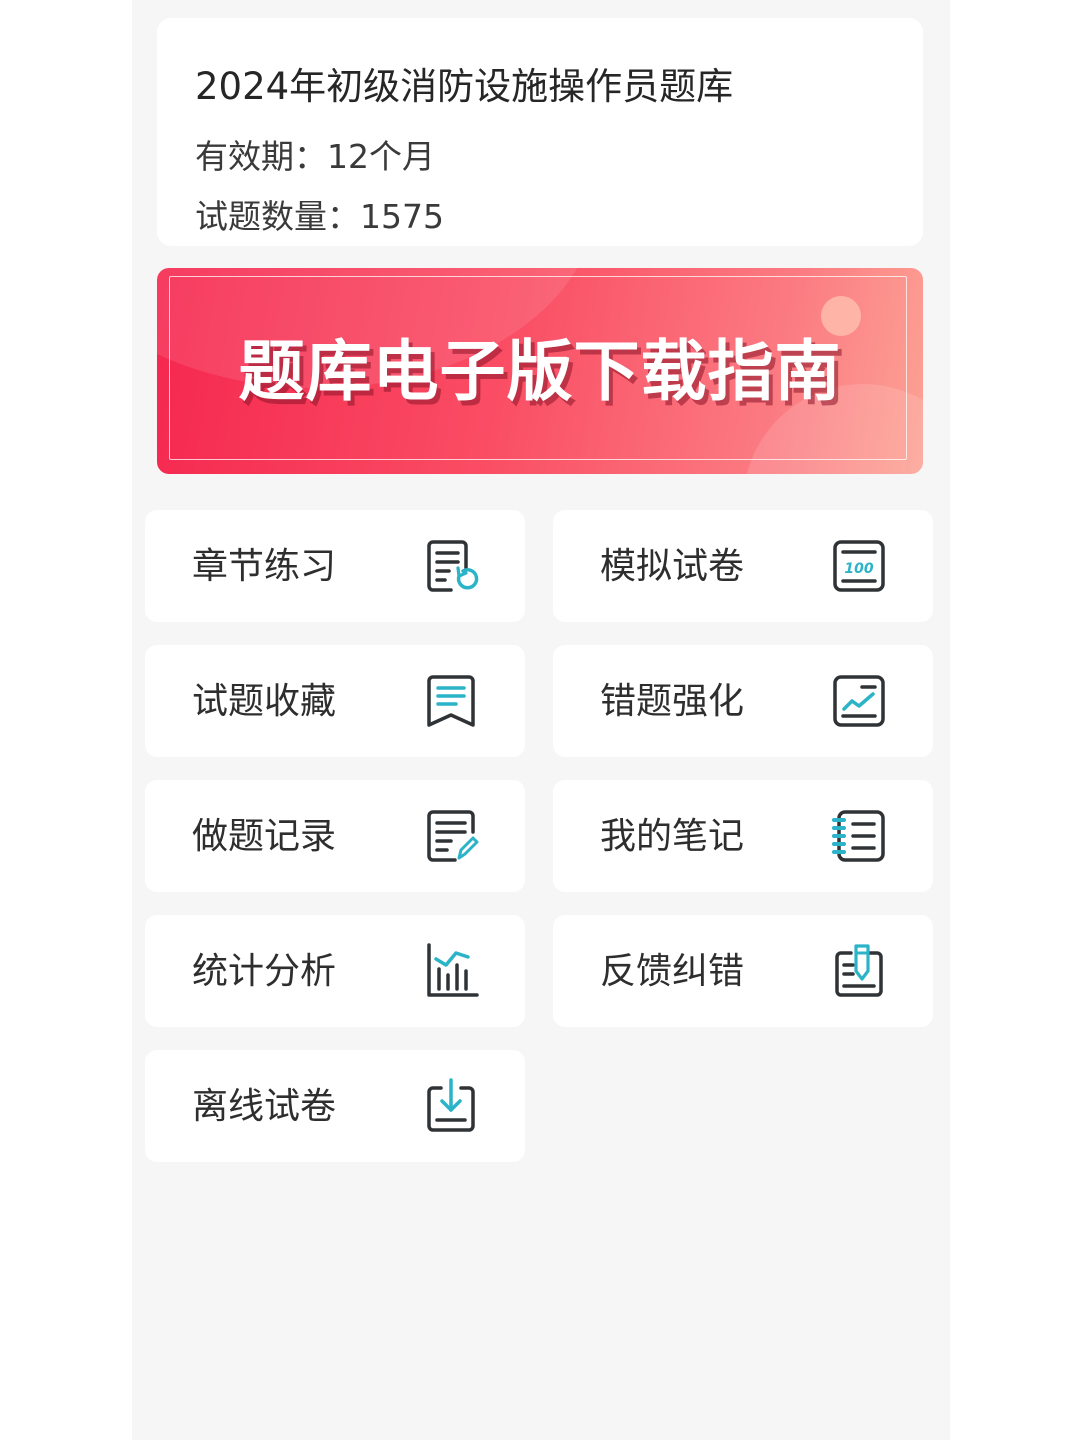 The height and width of the screenshot is (1440, 1080). What do you see at coordinates (451, 836) in the screenshot?
I see `edit-document-icon` at bounding box center [451, 836].